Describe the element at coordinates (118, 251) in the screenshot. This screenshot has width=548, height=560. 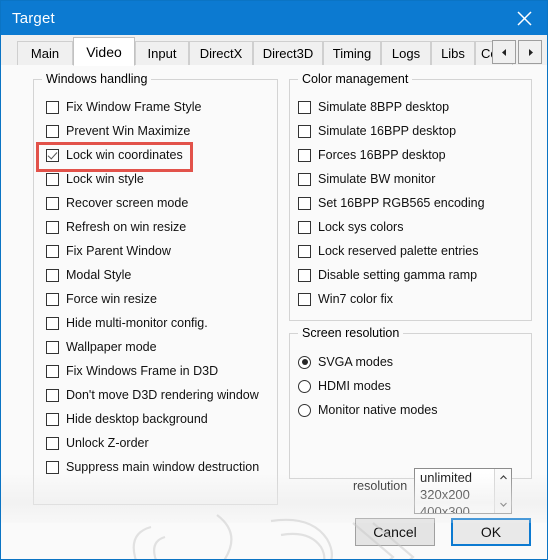
I see `checkbox-label: Fix Parent Window` at that location.